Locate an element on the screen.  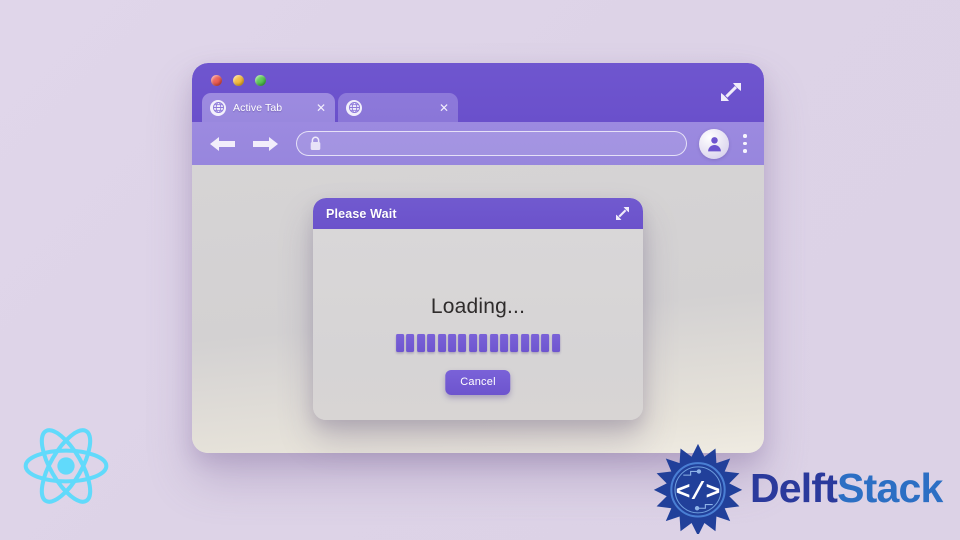
dialog-title: Please Wait is located at coordinates (361, 213).